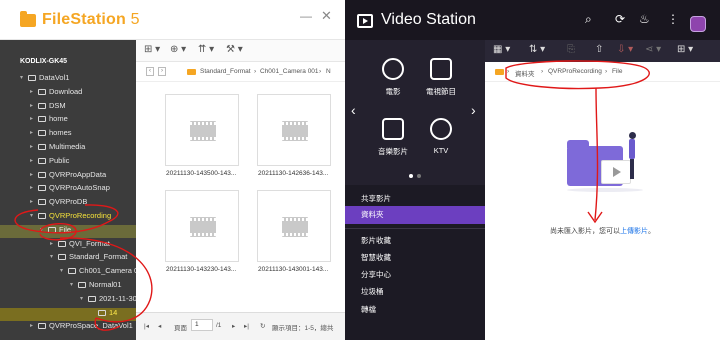 The height and width of the screenshot is (340, 720). Describe the element at coordinates (588, 19) in the screenshot. I see `search-icon: ⌕` at that location.